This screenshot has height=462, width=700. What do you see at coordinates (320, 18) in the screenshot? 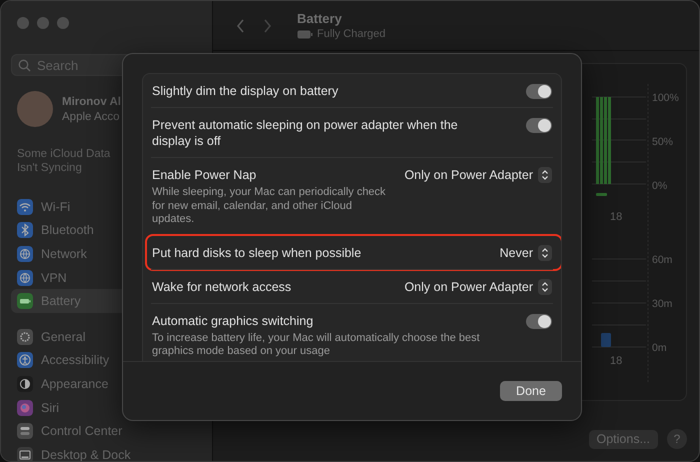
I see `window-title: Battery` at bounding box center [320, 18].